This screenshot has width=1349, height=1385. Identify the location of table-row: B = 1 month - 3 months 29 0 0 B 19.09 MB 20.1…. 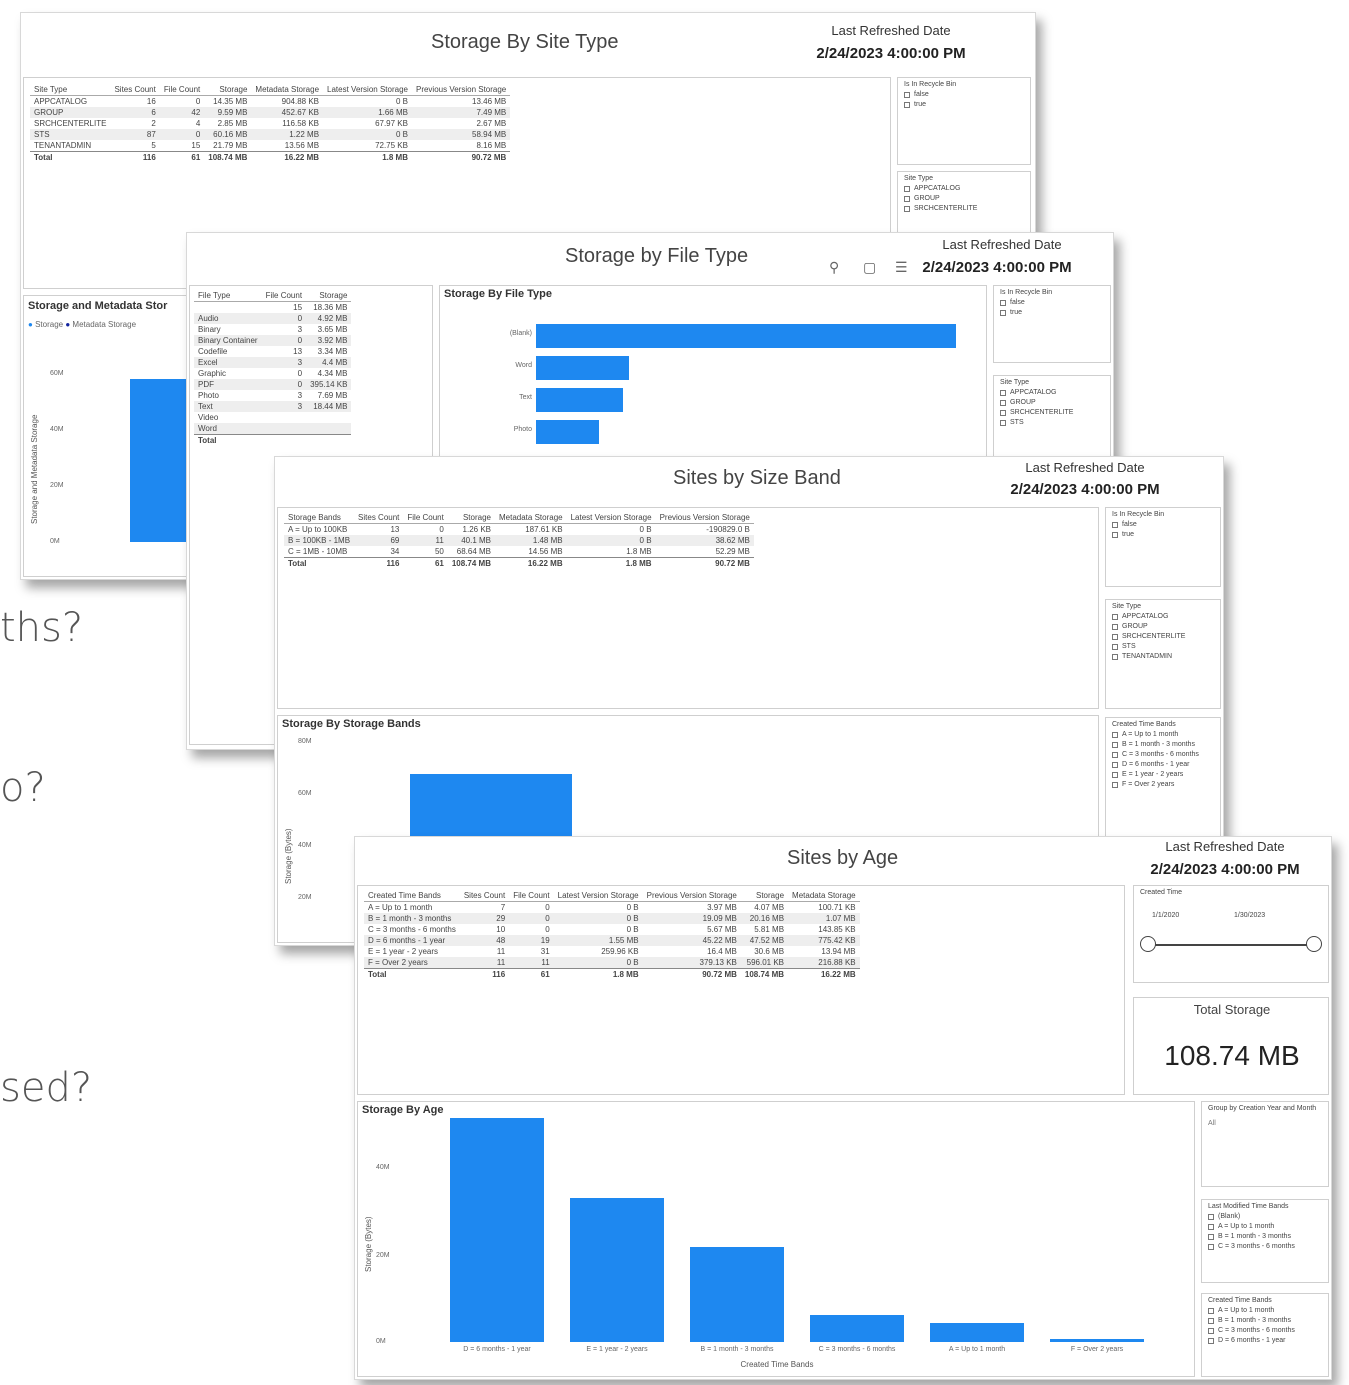
(612, 918).